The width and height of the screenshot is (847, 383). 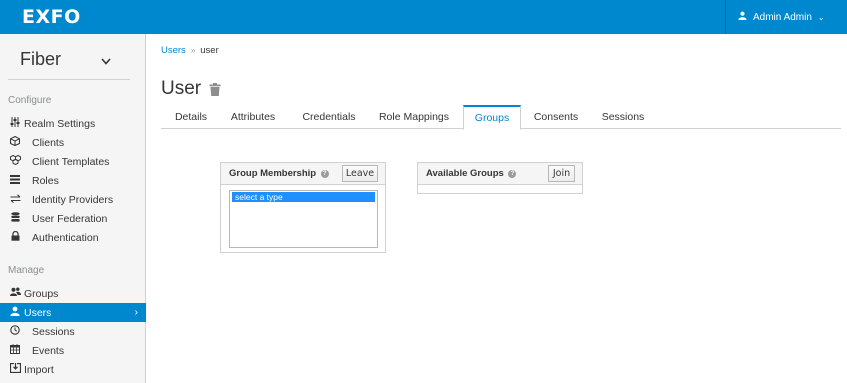 What do you see at coordinates (15, 180) in the screenshot?
I see `list-icon` at bounding box center [15, 180].